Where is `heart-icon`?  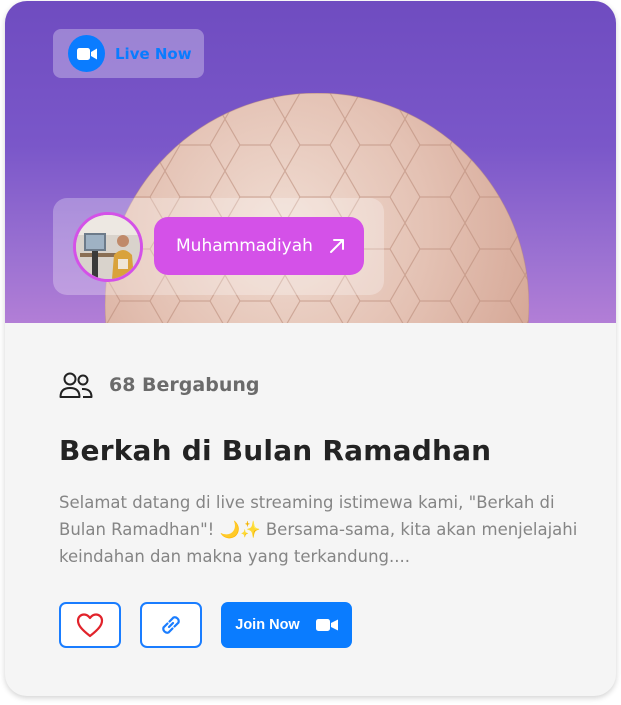
heart-icon is located at coordinates (90, 625).